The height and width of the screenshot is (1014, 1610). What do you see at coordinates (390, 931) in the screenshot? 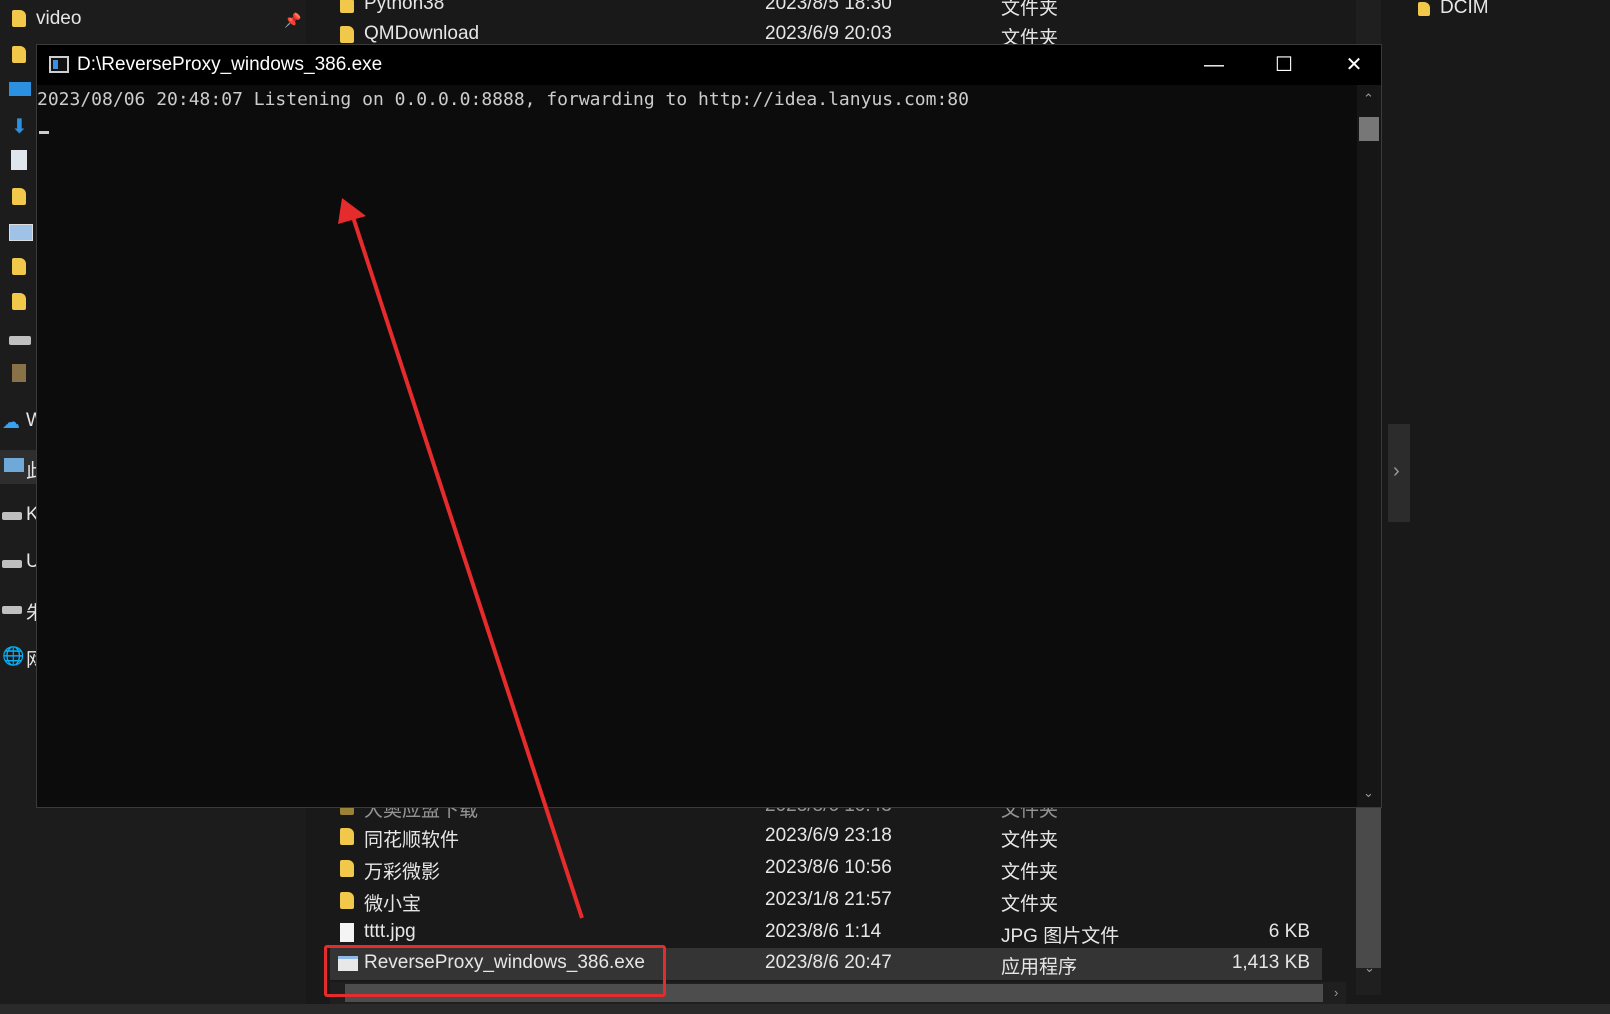
I see `file-name: tttt.jpg` at bounding box center [390, 931].